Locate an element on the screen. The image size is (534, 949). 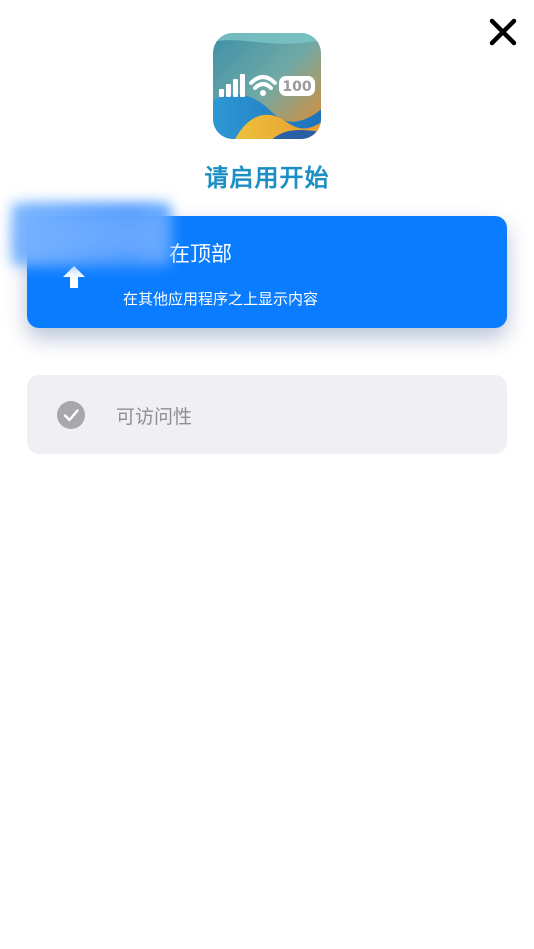
option-on-top-heading: 在顶部 is located at coordinates (200, 254).